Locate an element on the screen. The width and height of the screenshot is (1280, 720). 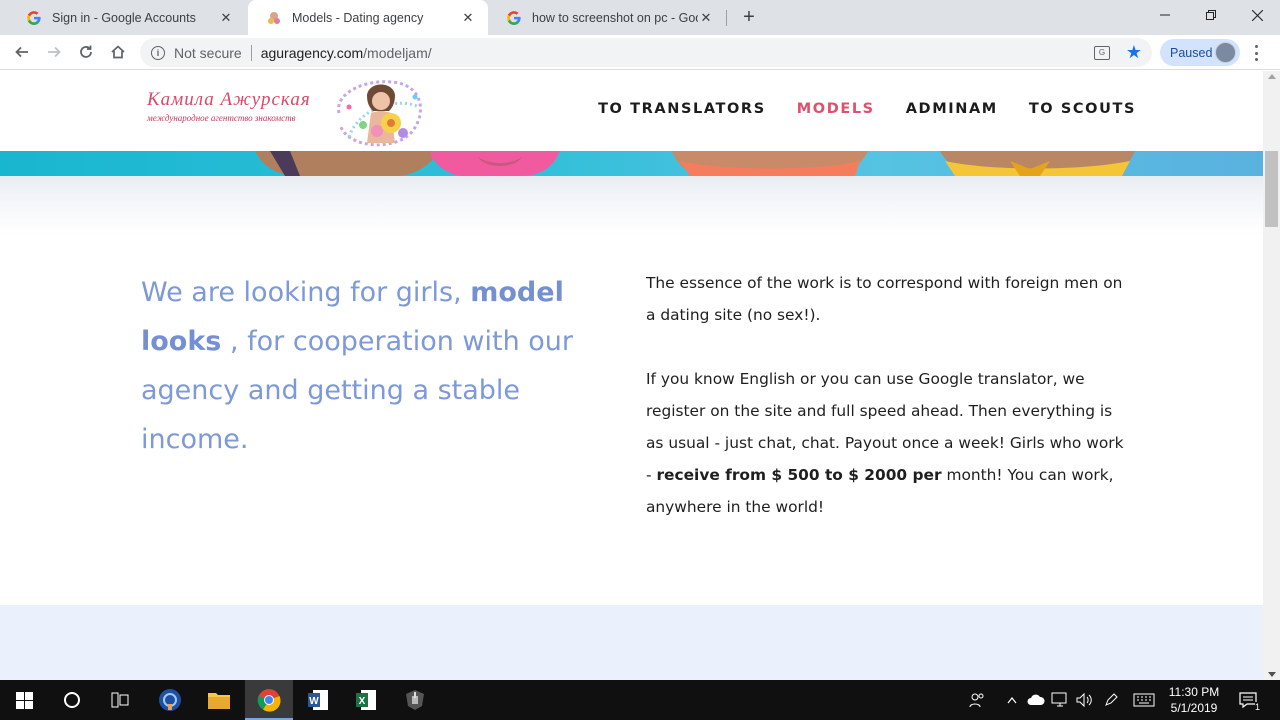
new-tab-button: + is located at coordinates (749, 17).